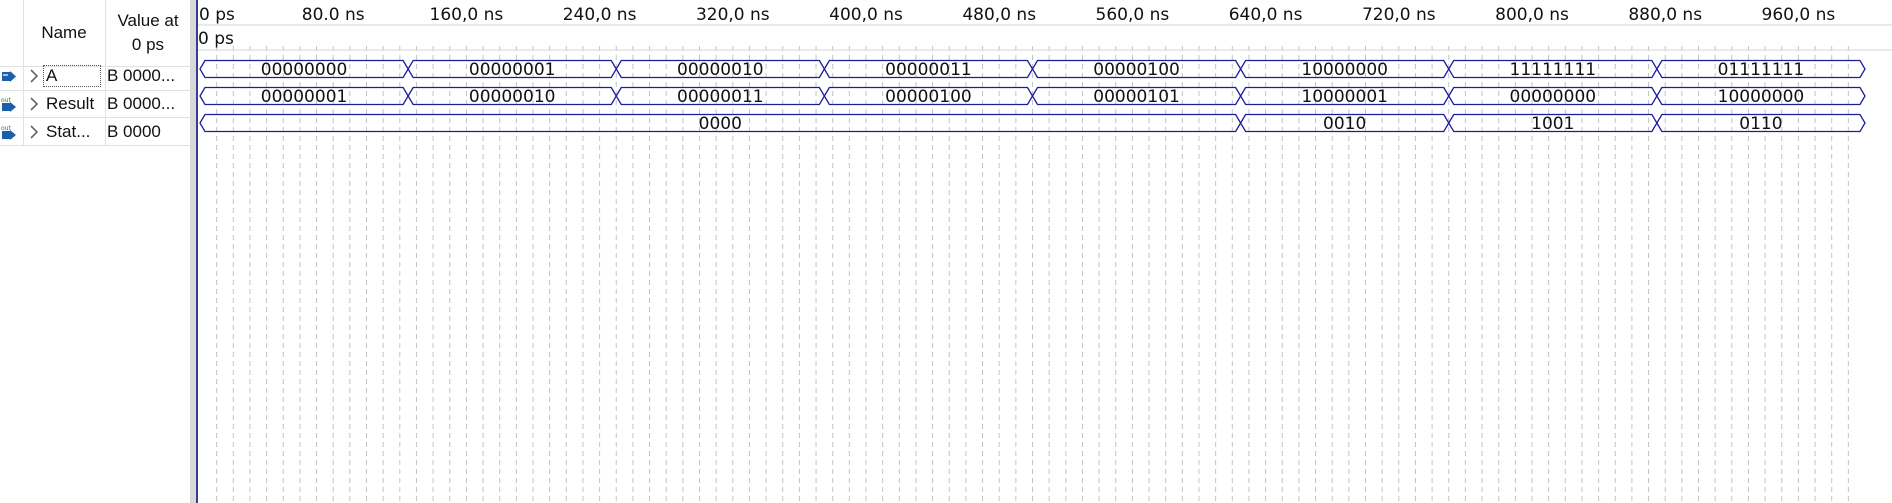  What do you see at coordinates (9, 76) in the screenshot?
I see `input-pin-icon` at bounding box center [9, 76].